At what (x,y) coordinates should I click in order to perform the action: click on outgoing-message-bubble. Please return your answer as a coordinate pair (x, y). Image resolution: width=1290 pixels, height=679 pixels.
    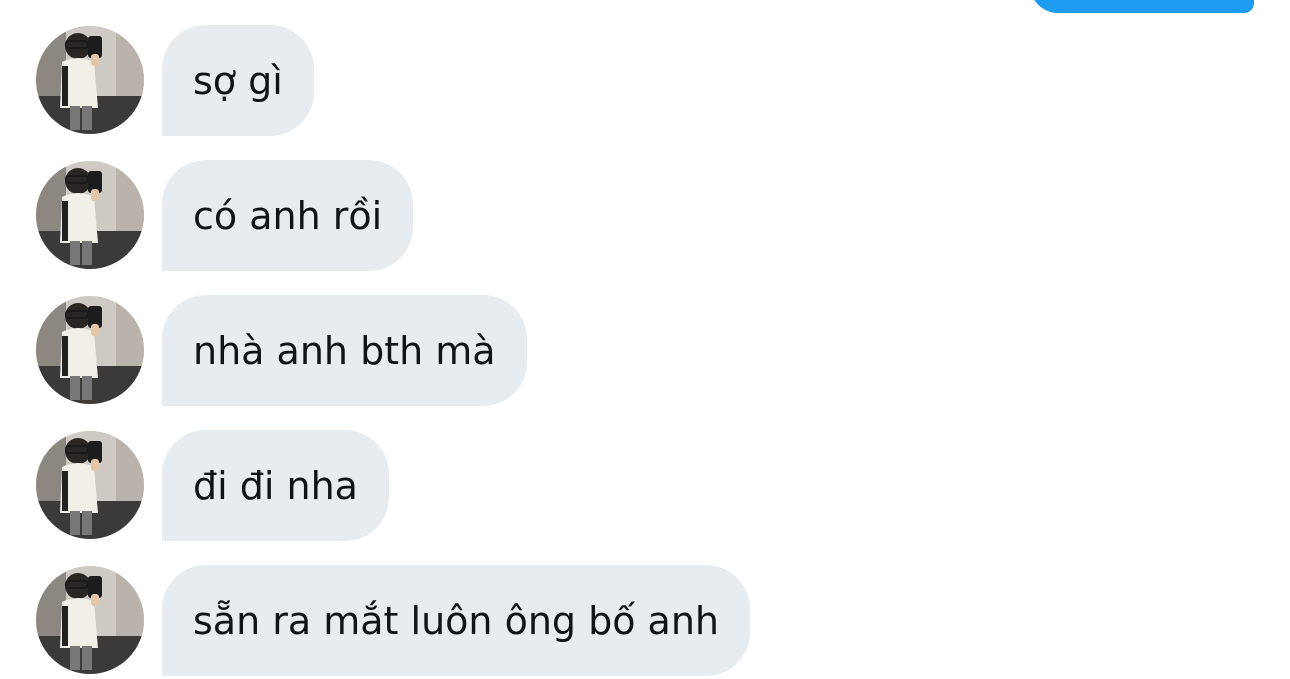
    Looking at the image, I should click on (1142, 6).